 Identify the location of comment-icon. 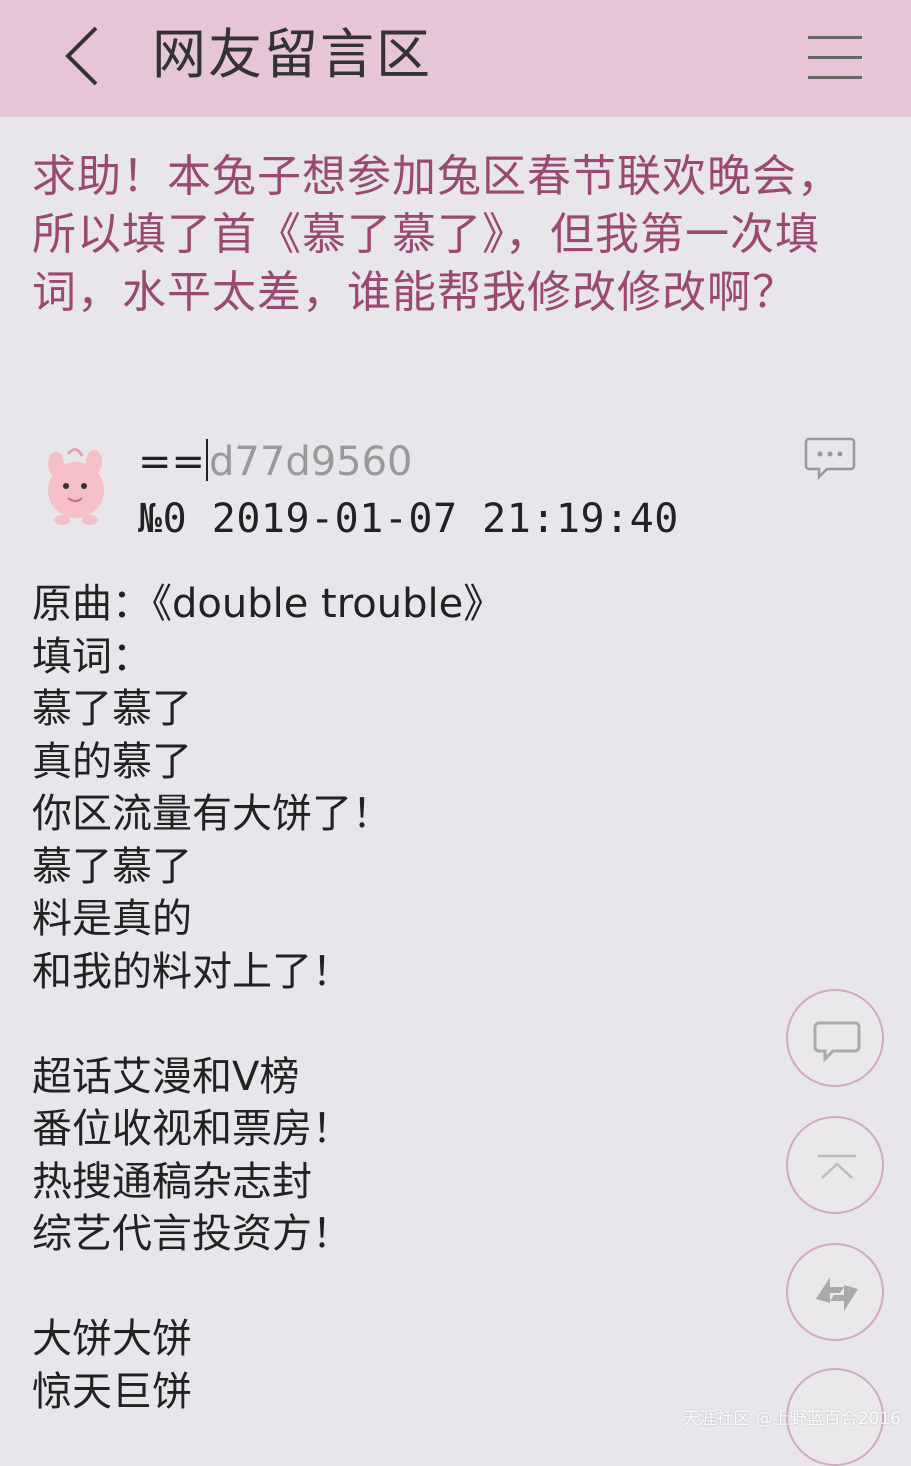
(830, 459).